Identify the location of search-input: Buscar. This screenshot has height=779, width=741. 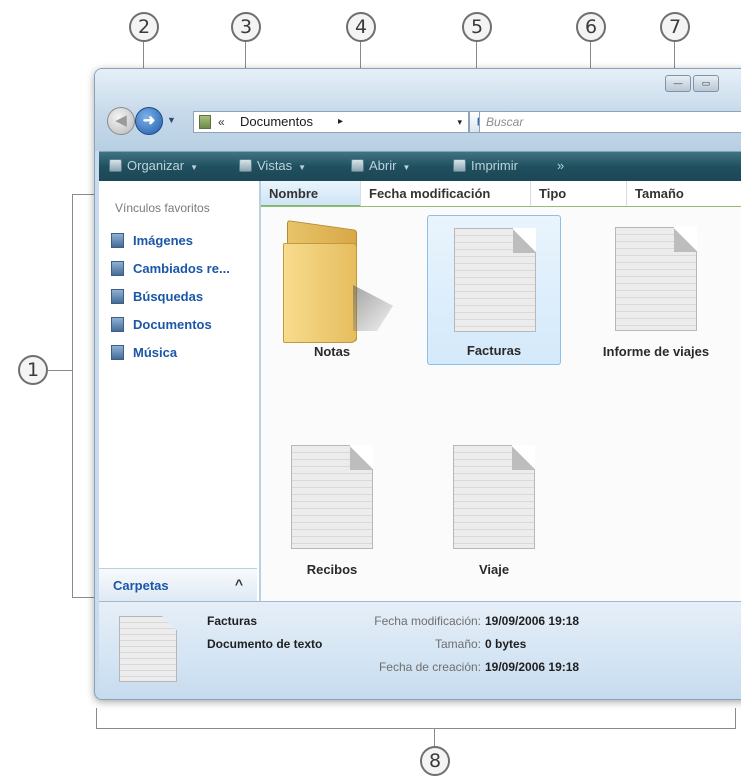
(610, 122).